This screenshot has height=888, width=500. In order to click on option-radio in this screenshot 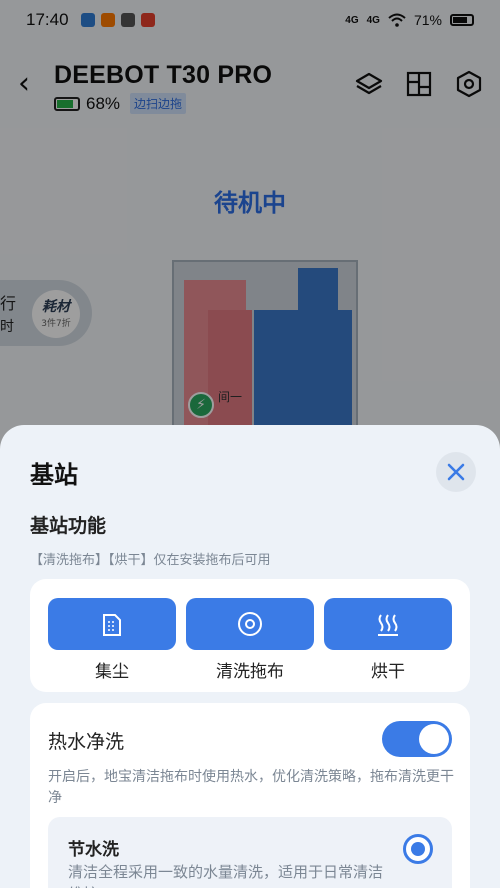, I will do `click(418, 849)`.